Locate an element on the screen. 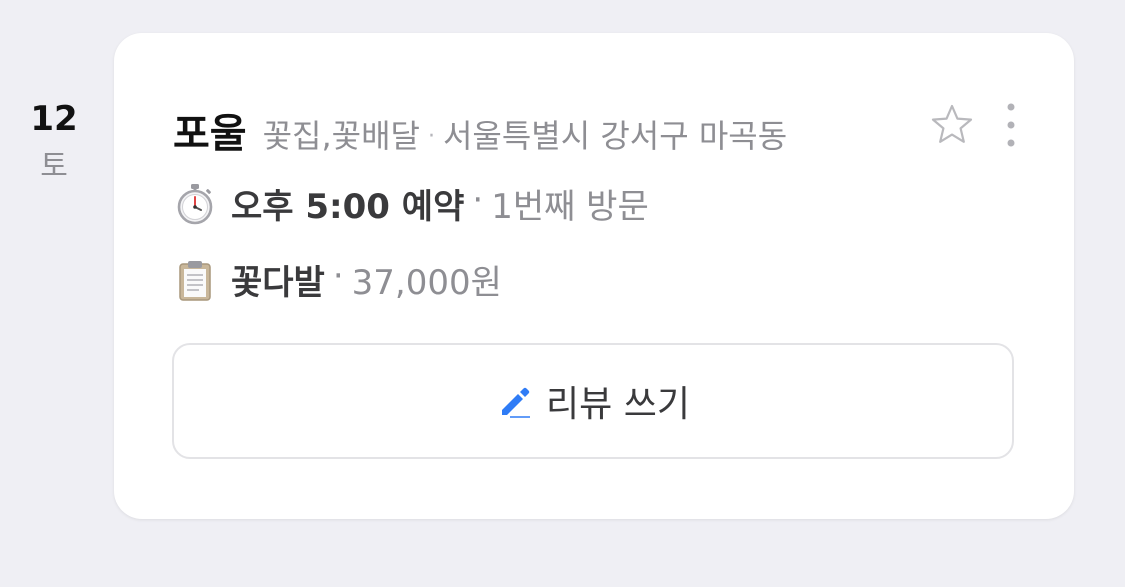 The width and height of the screenshot is (1125, 587). order-item: 꽃다발 is located at coordinates (278, 283).